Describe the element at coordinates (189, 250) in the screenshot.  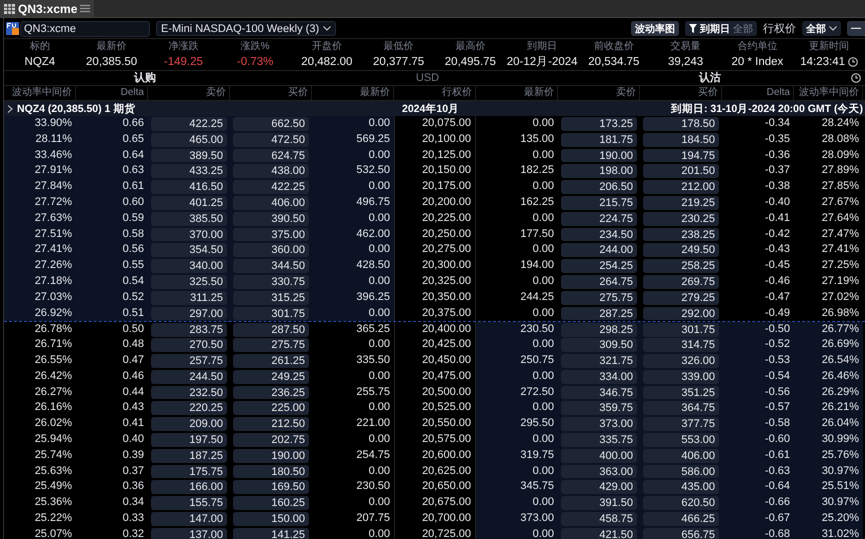
I see `ask-price: 354.50` at that location.